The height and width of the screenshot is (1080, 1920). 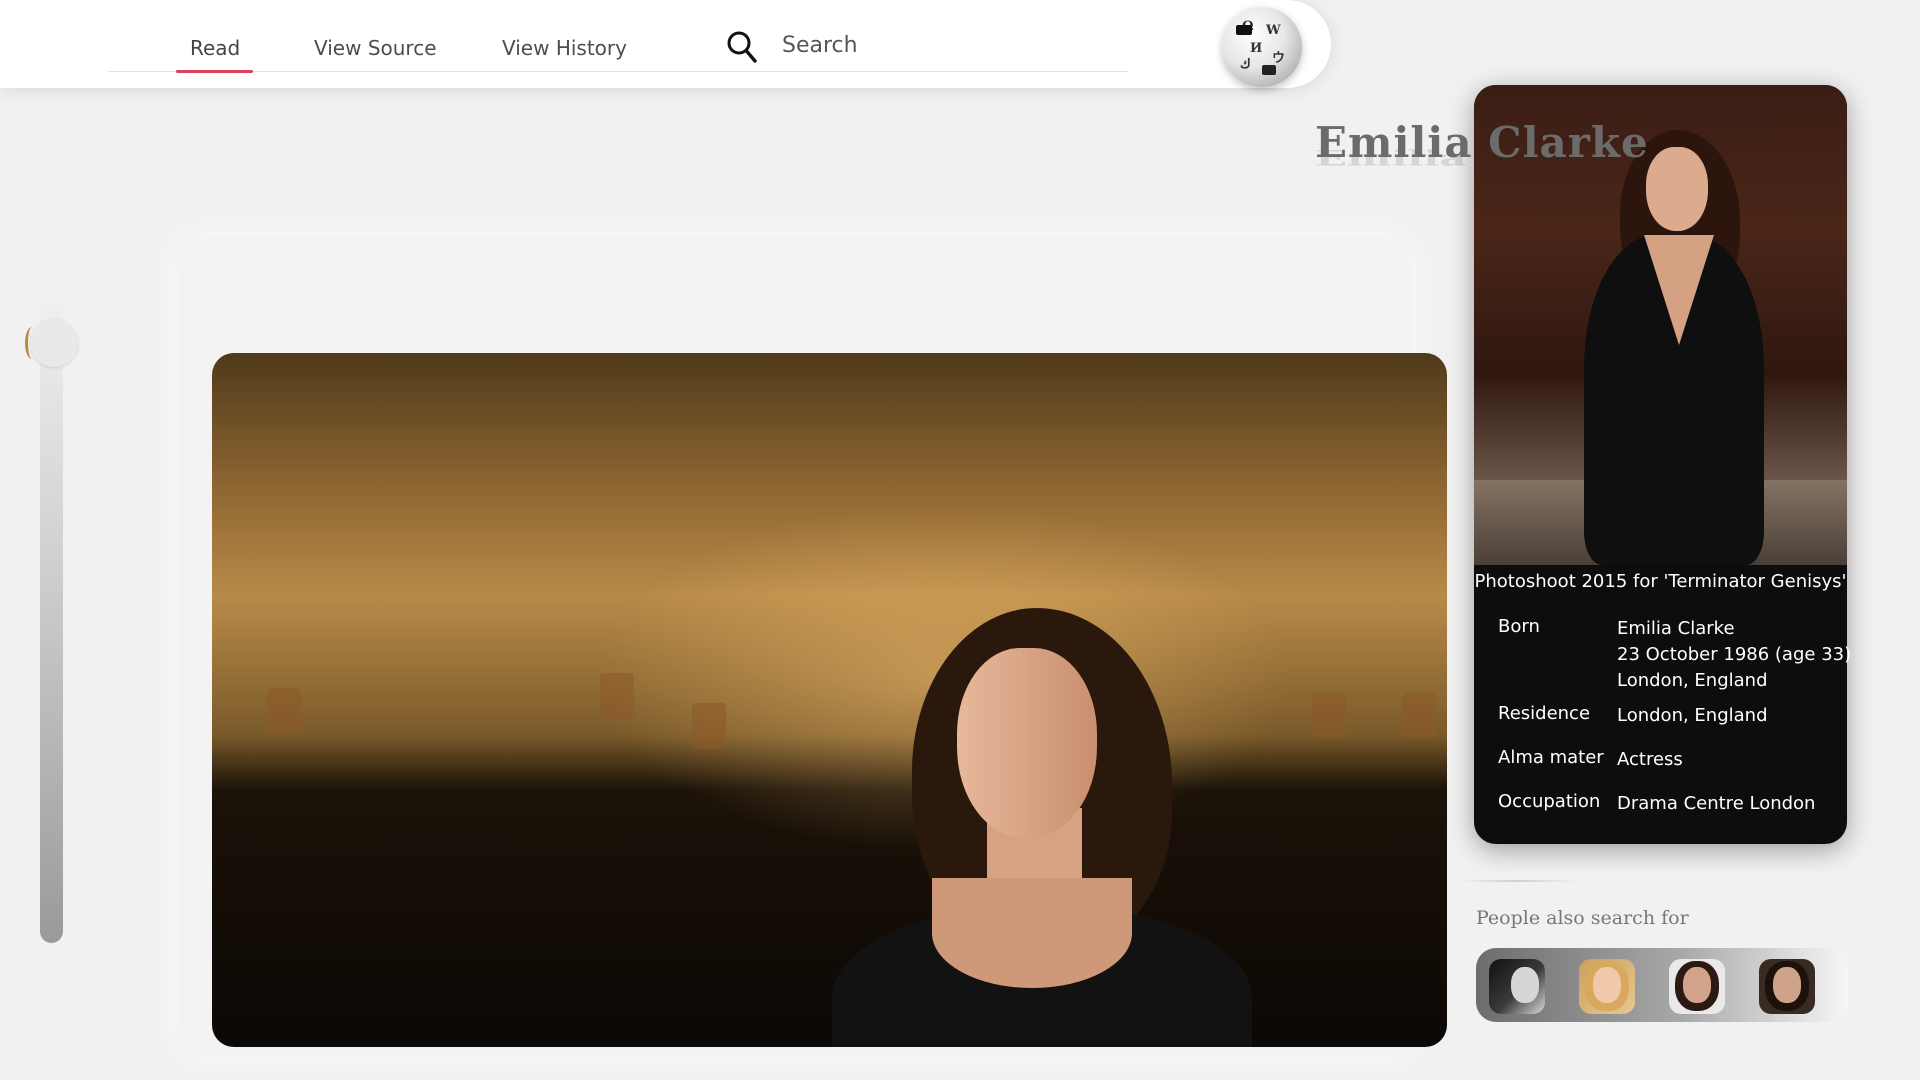 What do you see at coordinates (1544, 713) in the screenshot?
I see `infobox-label: Residence` at bounding box center [1544, 713].